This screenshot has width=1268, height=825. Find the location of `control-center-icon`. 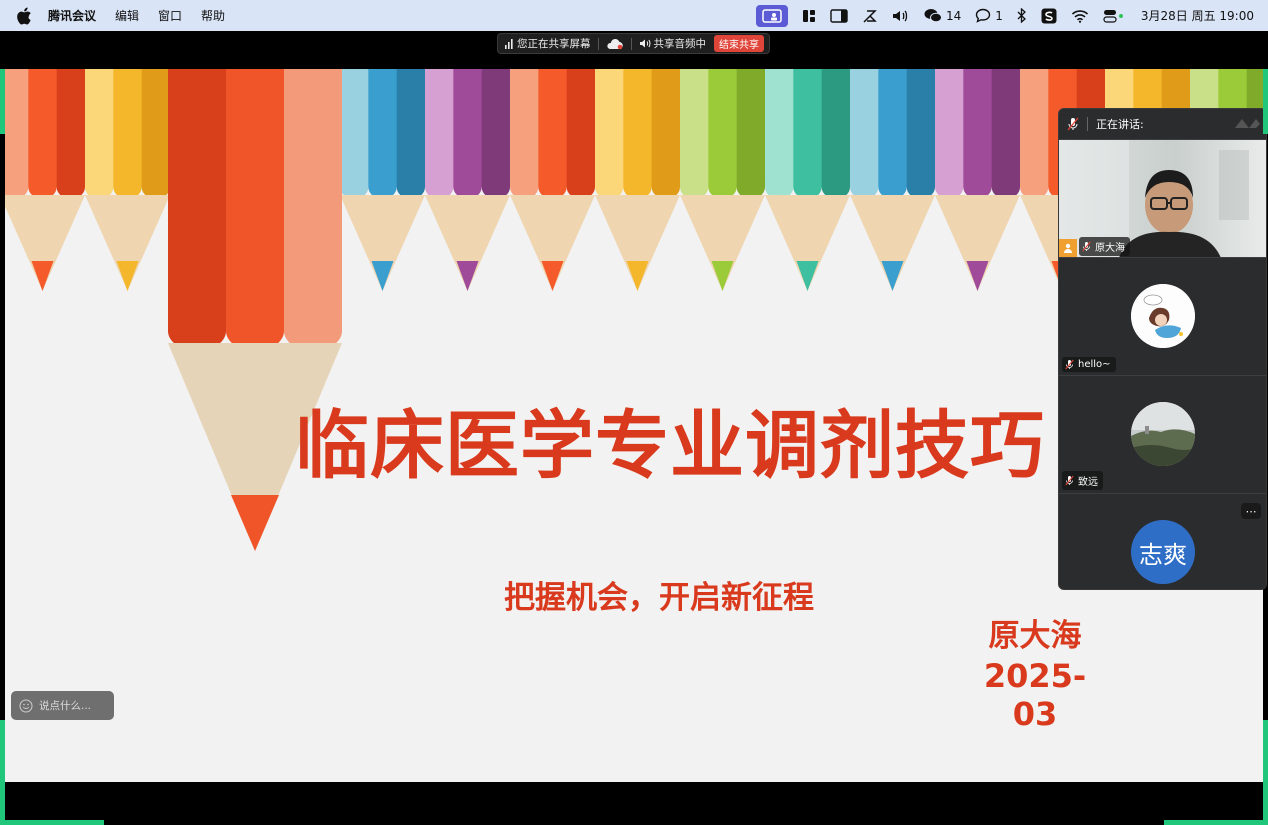

control-center-icon is located at coordinates (1114, 16).